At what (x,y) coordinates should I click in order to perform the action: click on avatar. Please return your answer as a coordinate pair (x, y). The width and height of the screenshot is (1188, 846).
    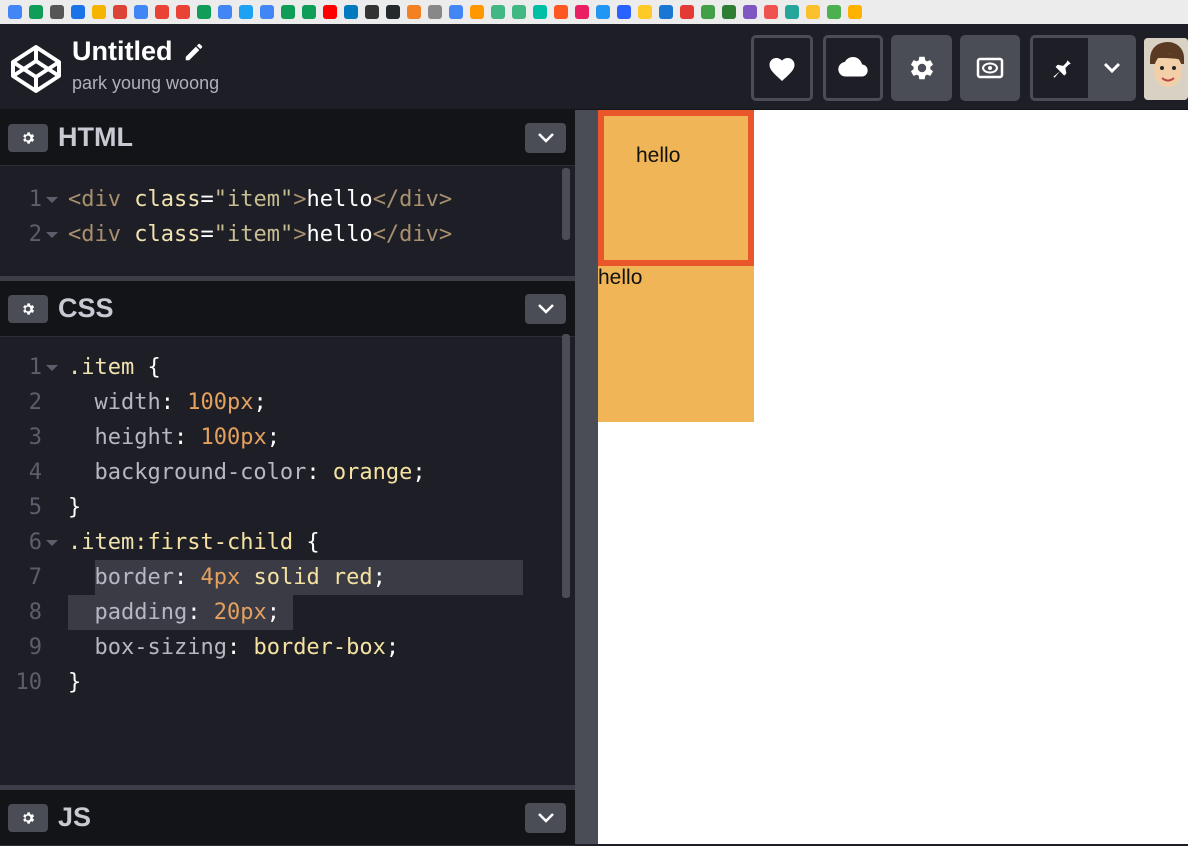
    Looking at the image, I should click on (1166, 69).